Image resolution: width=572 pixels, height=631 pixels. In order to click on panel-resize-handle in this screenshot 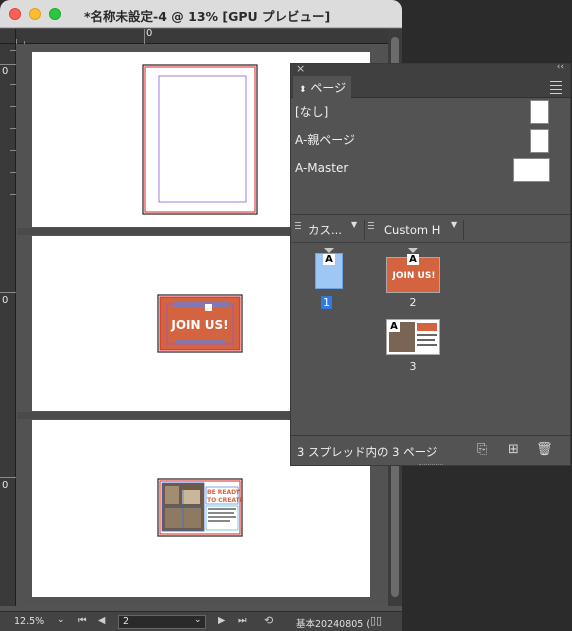, I will do `click(431, 465)`.